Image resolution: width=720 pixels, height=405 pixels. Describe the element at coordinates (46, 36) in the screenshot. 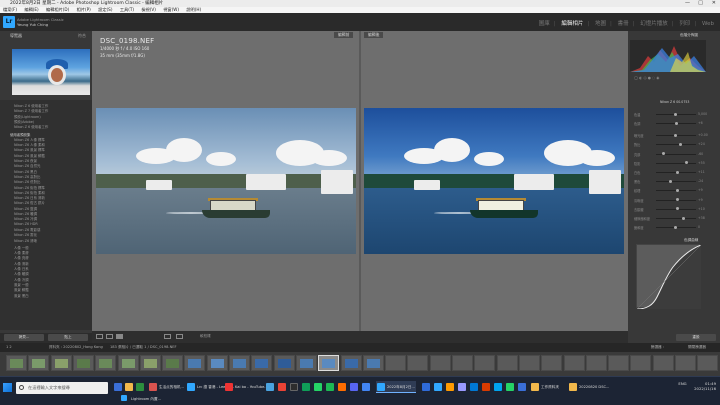

I see `navigator-header: 導覽器 符合` at that location.